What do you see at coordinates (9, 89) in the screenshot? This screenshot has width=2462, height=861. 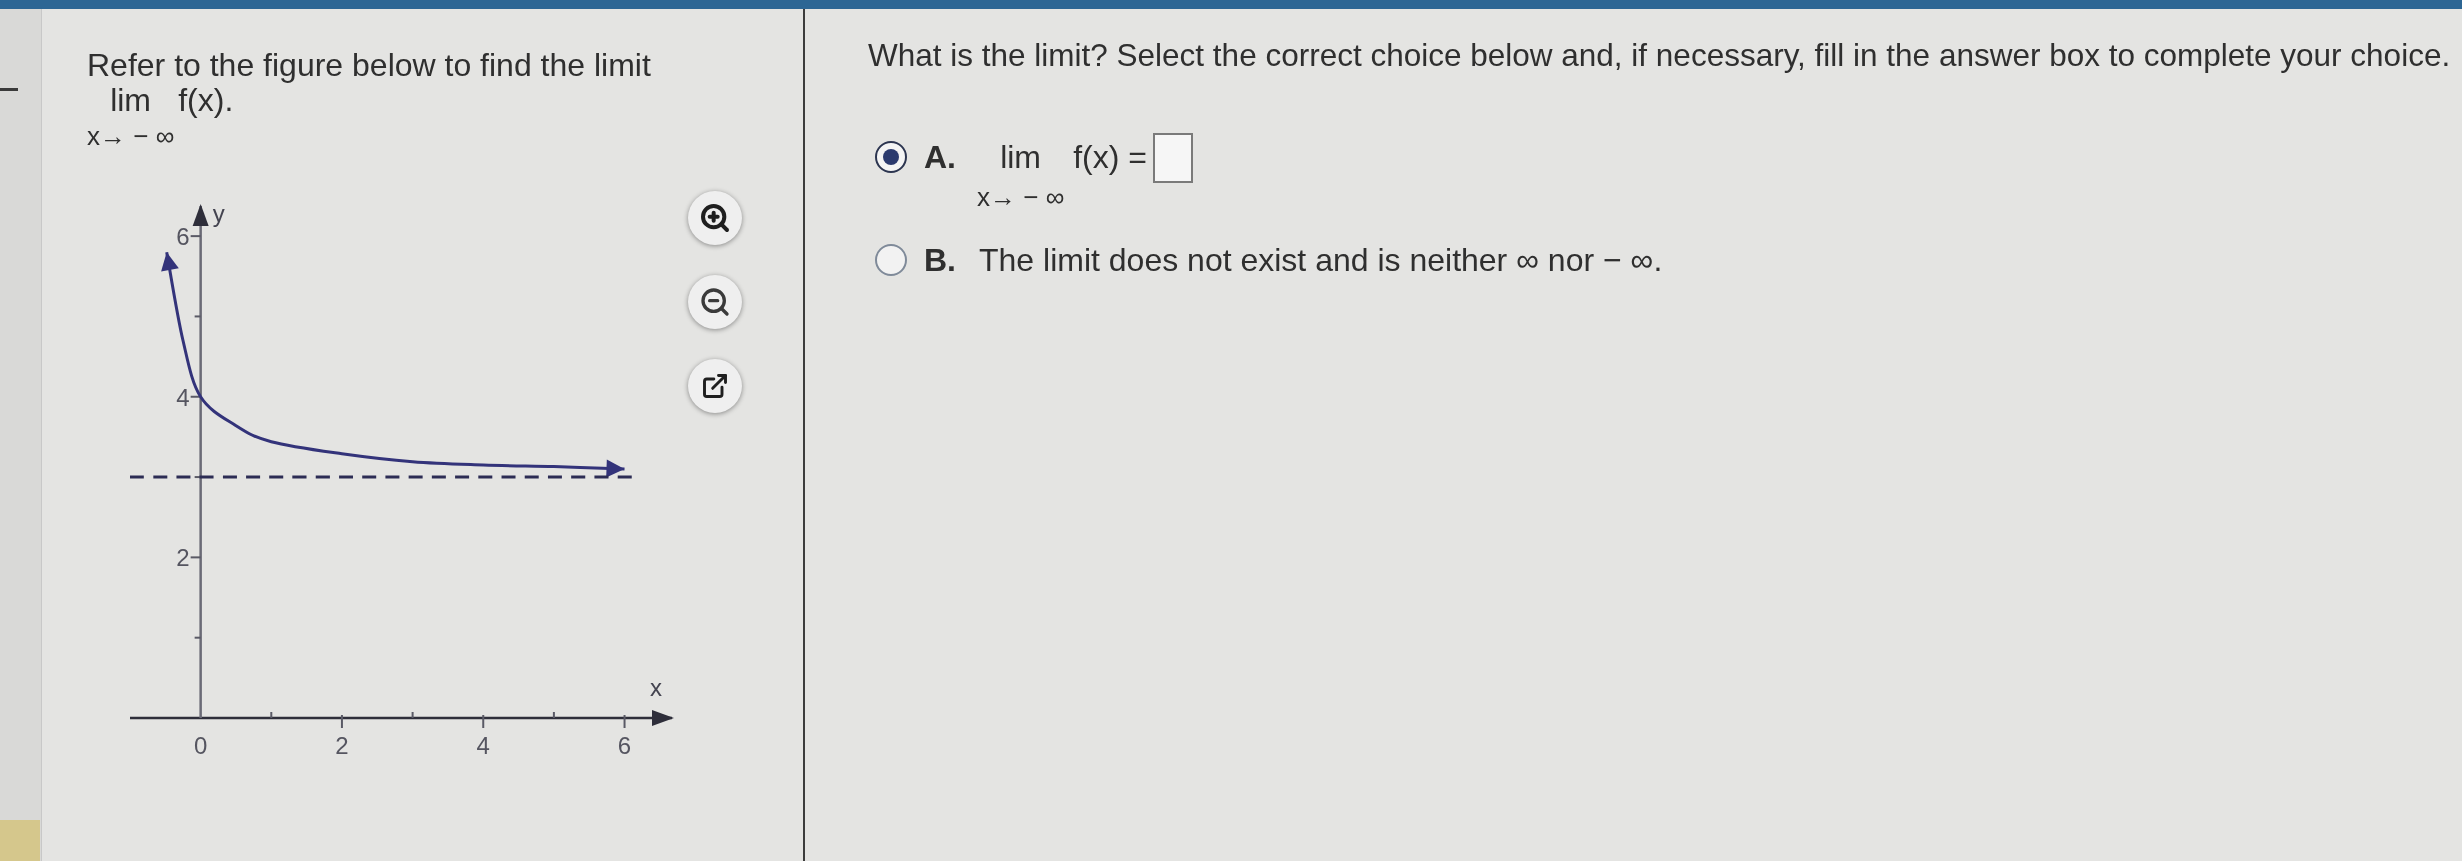 I see `gutter-marker` at bounding box center [9, 89].